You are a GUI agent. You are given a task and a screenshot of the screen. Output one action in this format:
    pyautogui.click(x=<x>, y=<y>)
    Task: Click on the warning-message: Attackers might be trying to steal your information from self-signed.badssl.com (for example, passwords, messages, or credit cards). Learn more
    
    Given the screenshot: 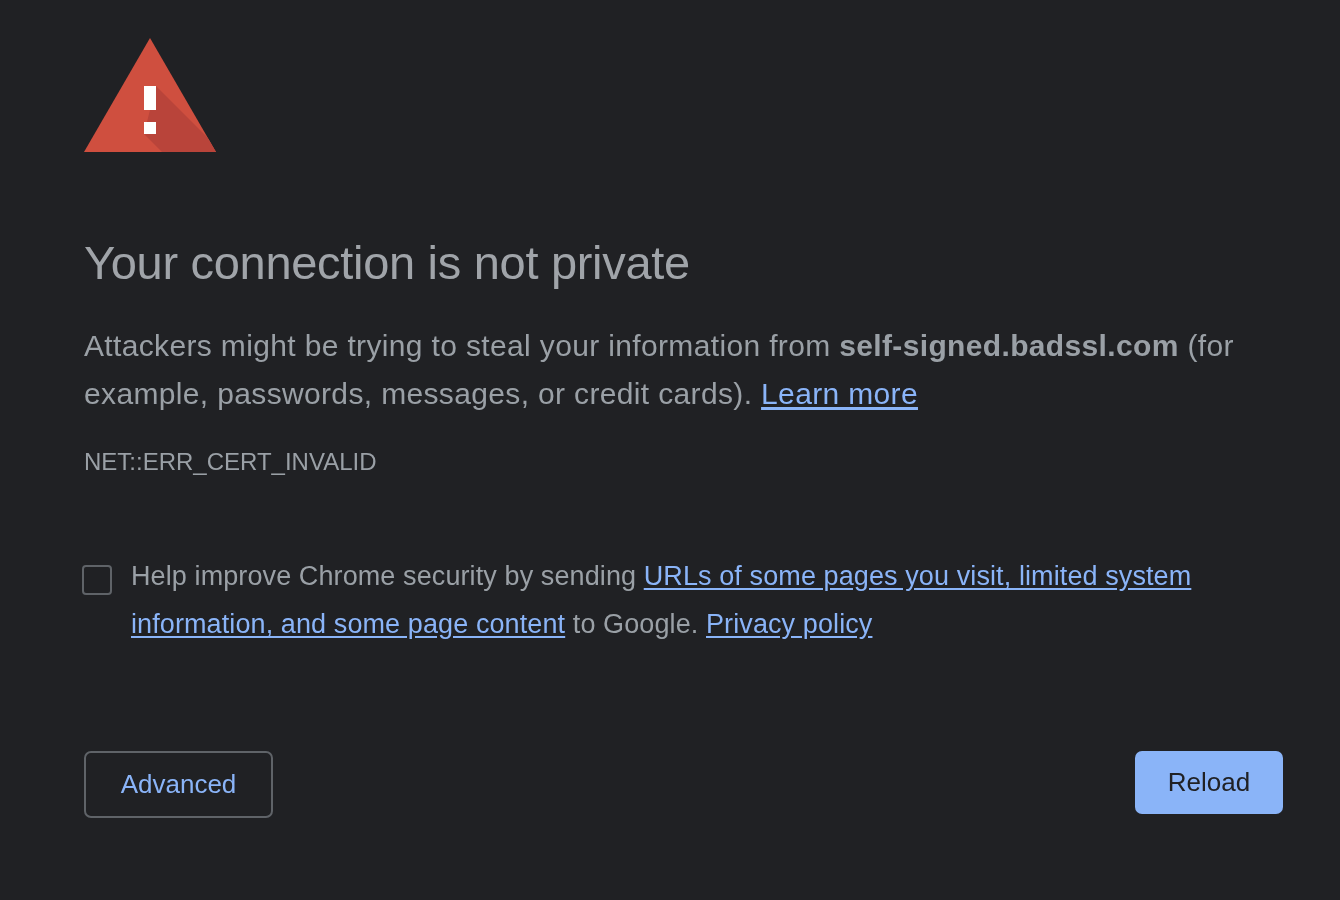 What is the action you would take?
    pyautogui.click(x=659, y=370)
    